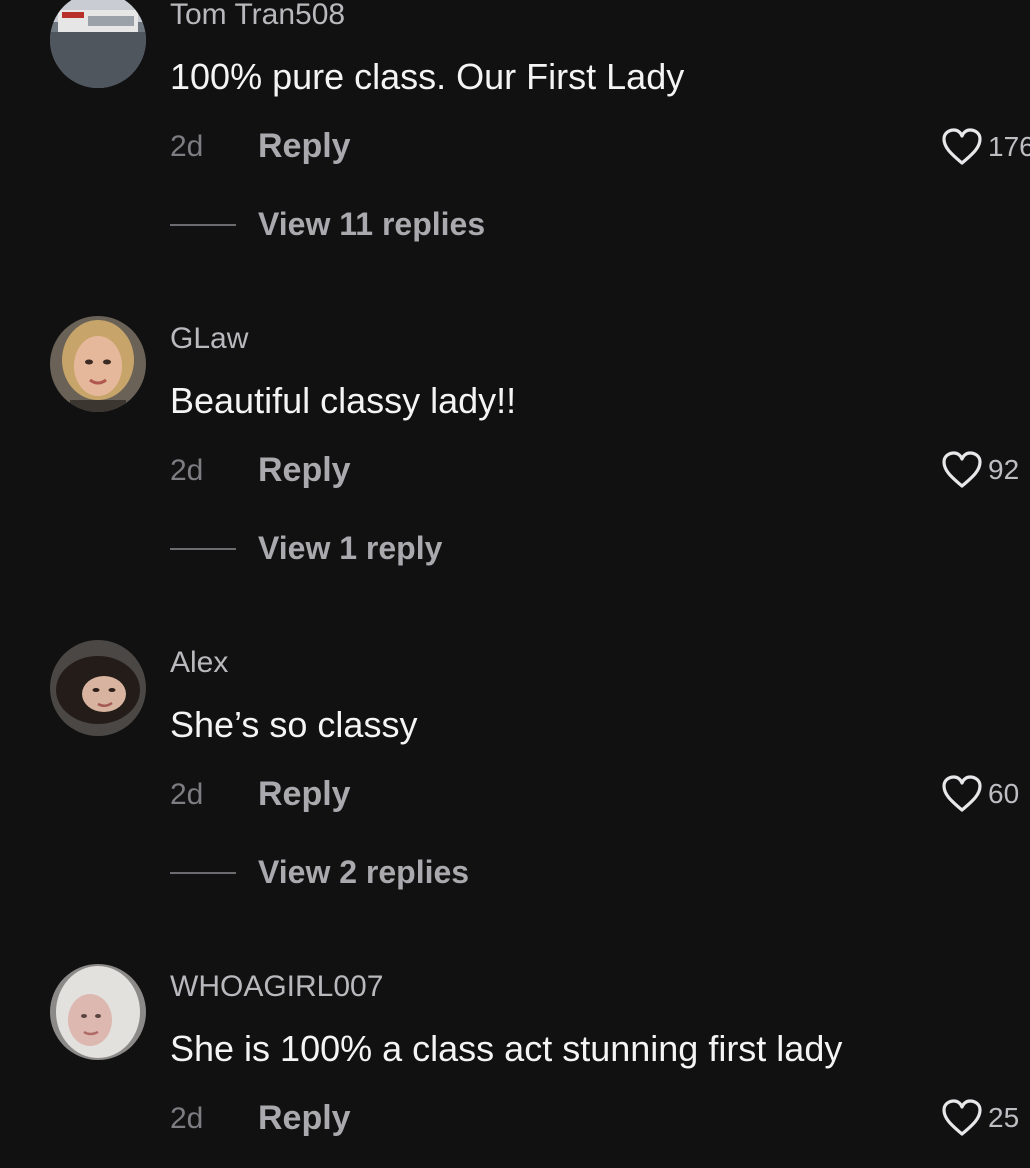 Image resolution: width=1030 pixels, height=1168 pixels. I want to click on like-button: 92, so click(979, 470).